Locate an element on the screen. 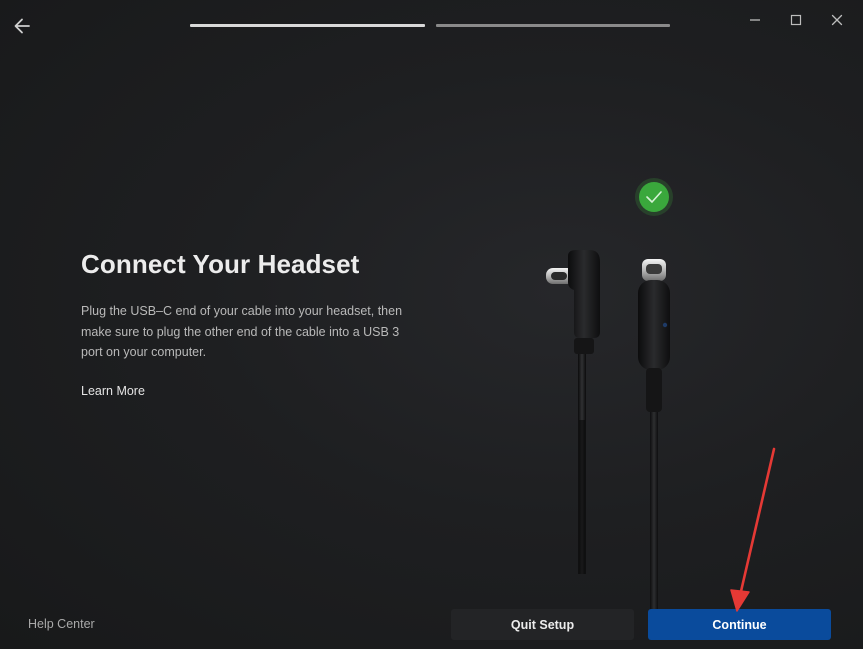 The height and width of the screenshot is (649, 863). quit-setup-button: Quit Setup is located at coordinates (542, 624).